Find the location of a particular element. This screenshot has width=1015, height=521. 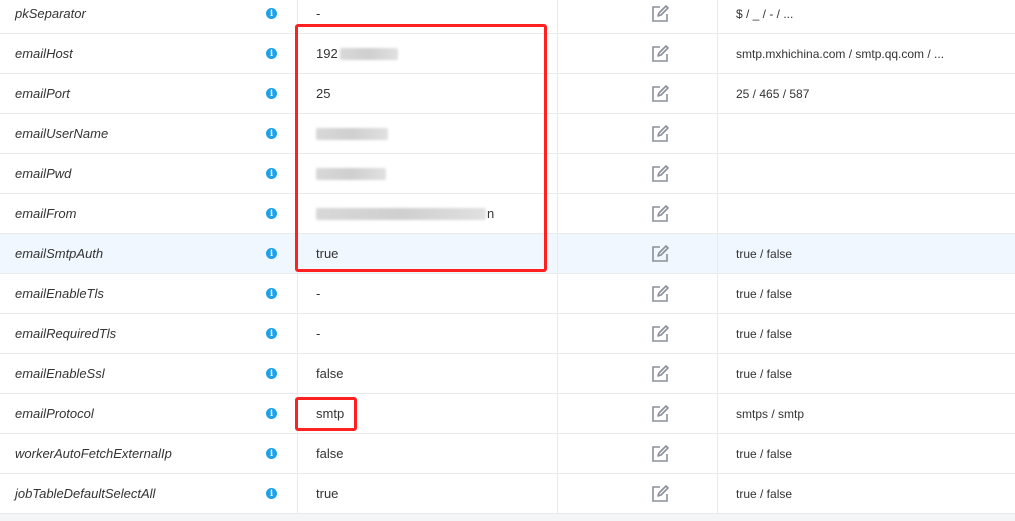

config-key: emailProtocol is located at coordinates (54, 413).